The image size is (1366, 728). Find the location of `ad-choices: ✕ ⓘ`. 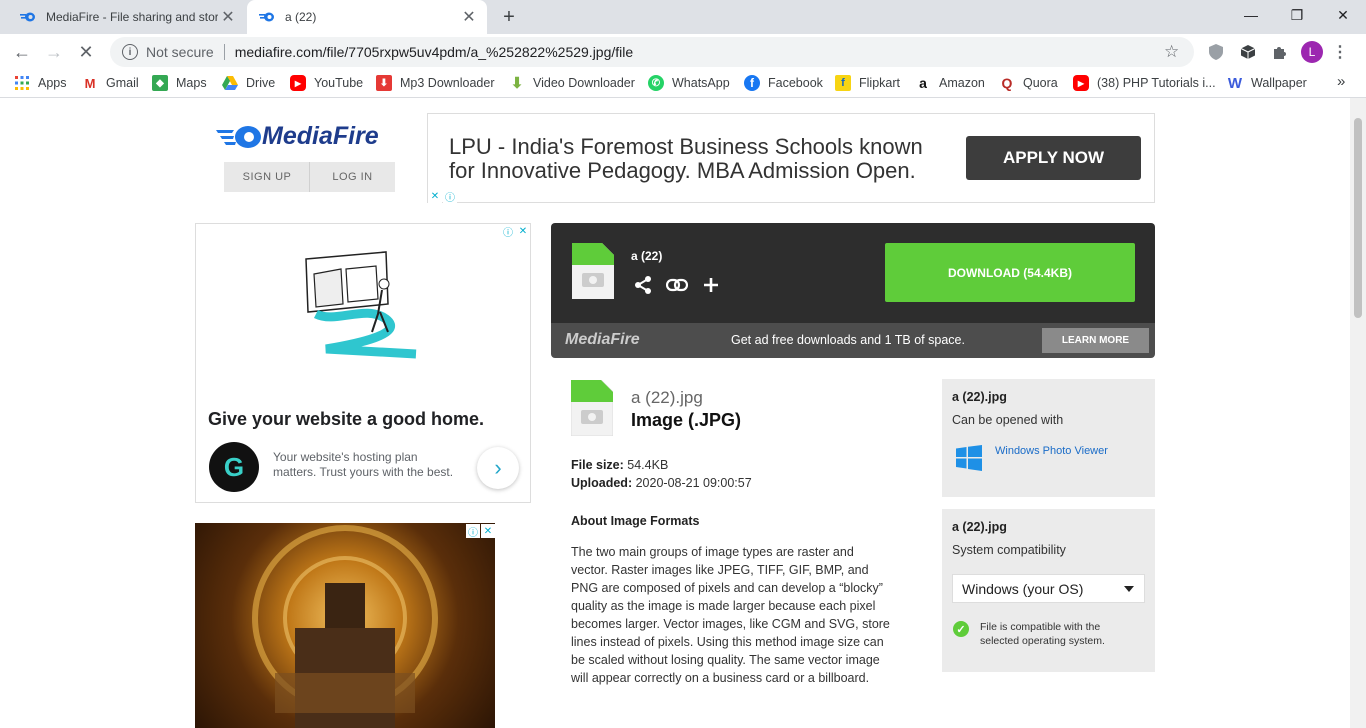

ad-choices: ✕ ⓘ is located at coordinates (442, 196).